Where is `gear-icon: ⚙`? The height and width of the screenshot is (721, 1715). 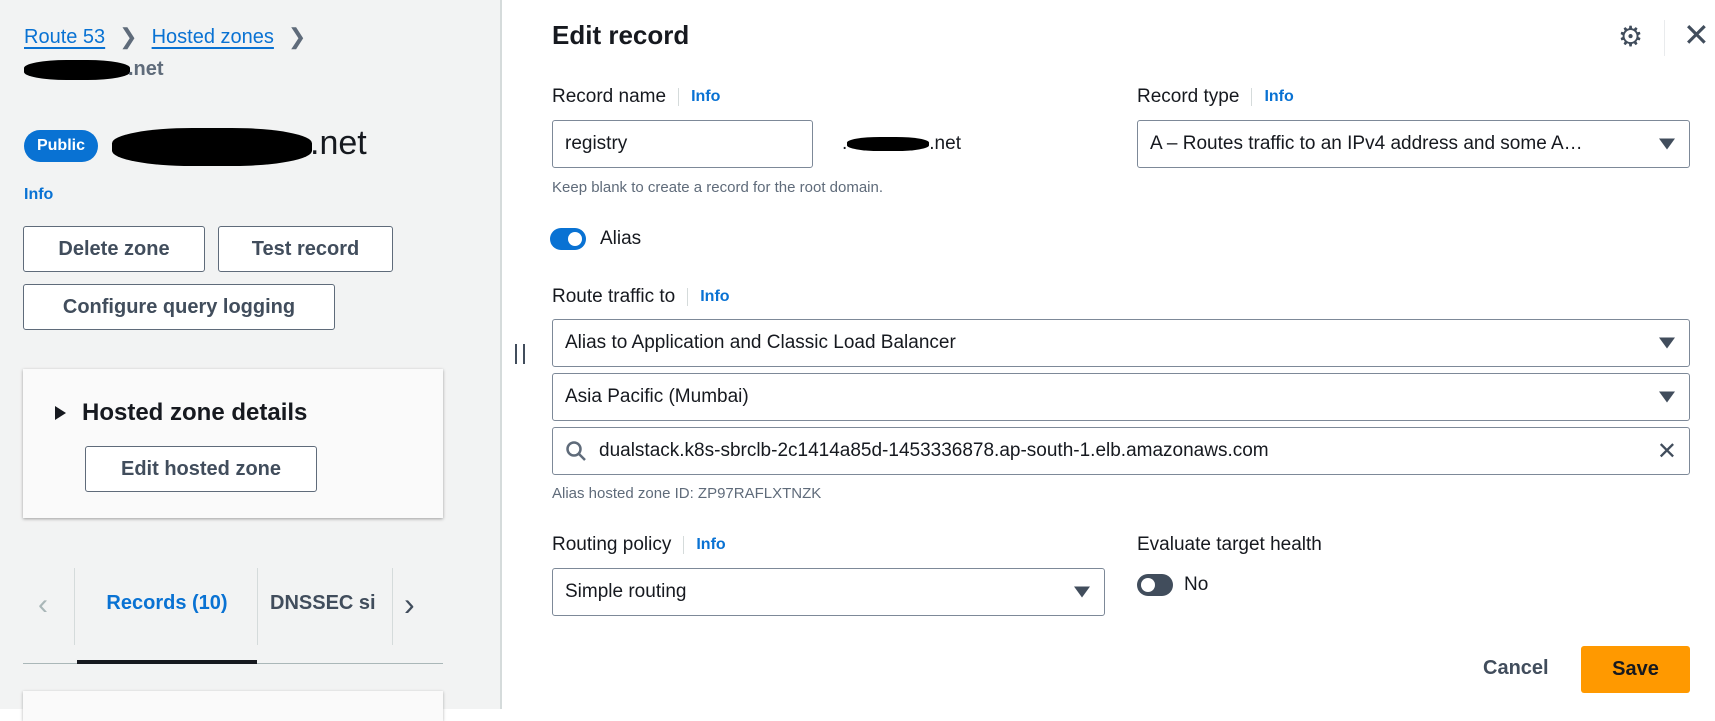
gear-icon: ⚙ is located at coordinates (1630, 36).